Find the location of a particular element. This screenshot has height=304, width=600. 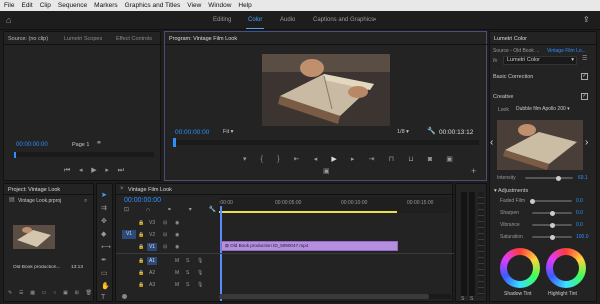

hand-icon: ✋ is located at coordinates (105, 286).